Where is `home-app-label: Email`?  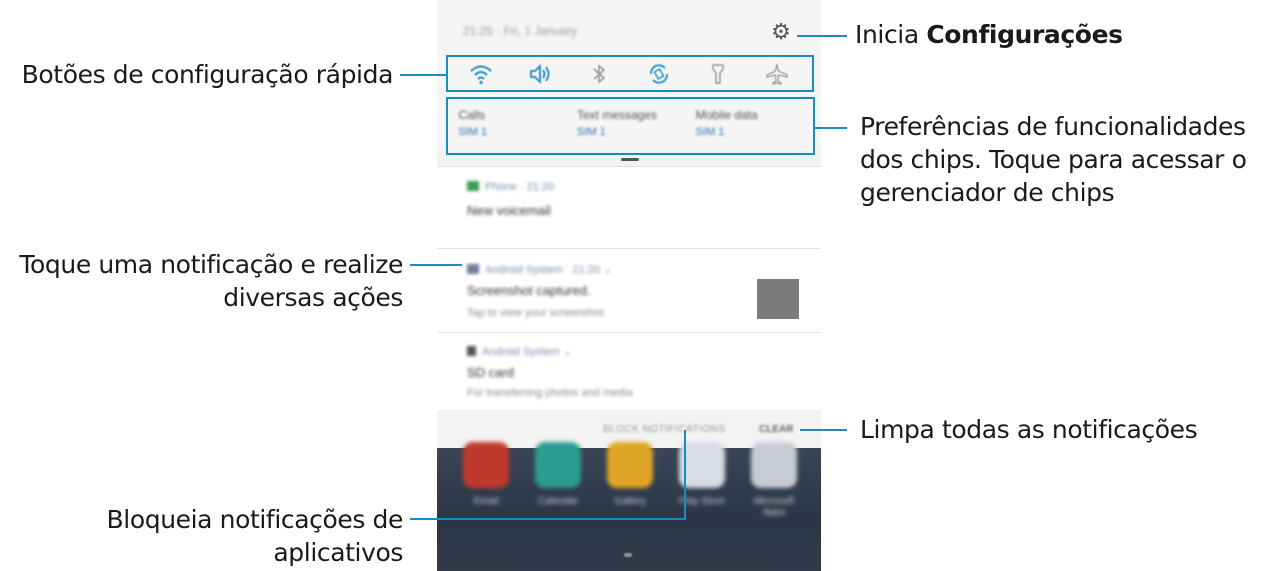
home-app-label: Email is located at coordinates (486, 501).